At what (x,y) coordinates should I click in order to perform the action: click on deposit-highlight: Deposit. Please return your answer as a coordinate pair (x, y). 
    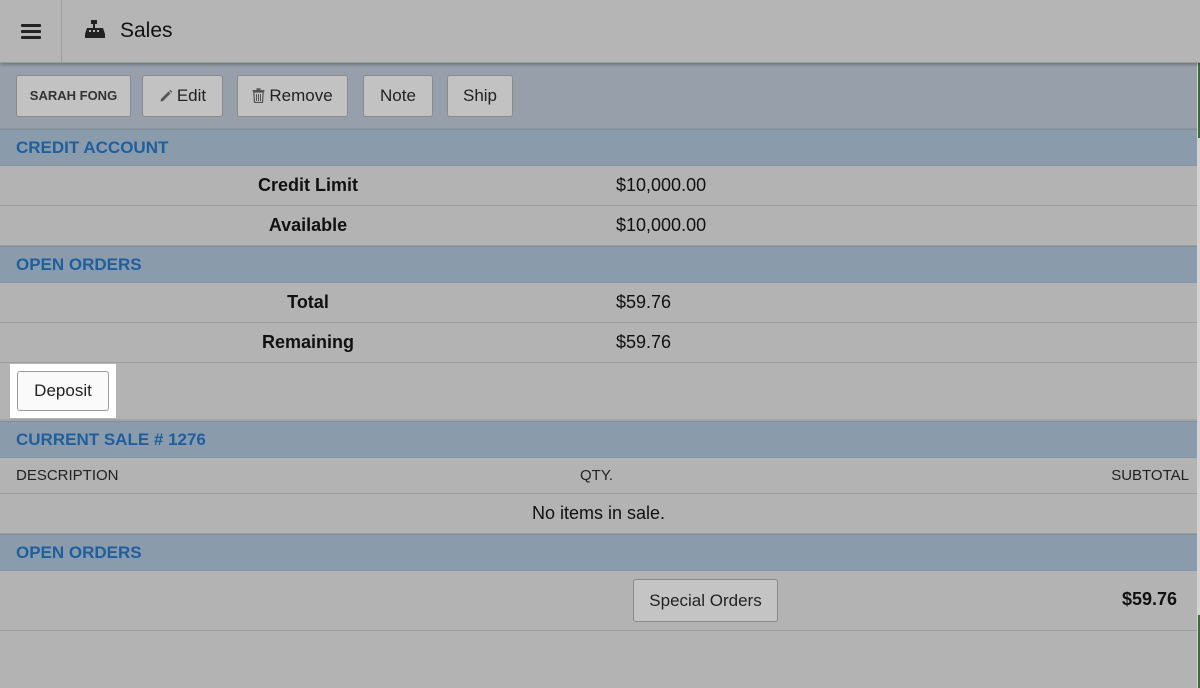
    Looking at the image, I should click on (63, 391).